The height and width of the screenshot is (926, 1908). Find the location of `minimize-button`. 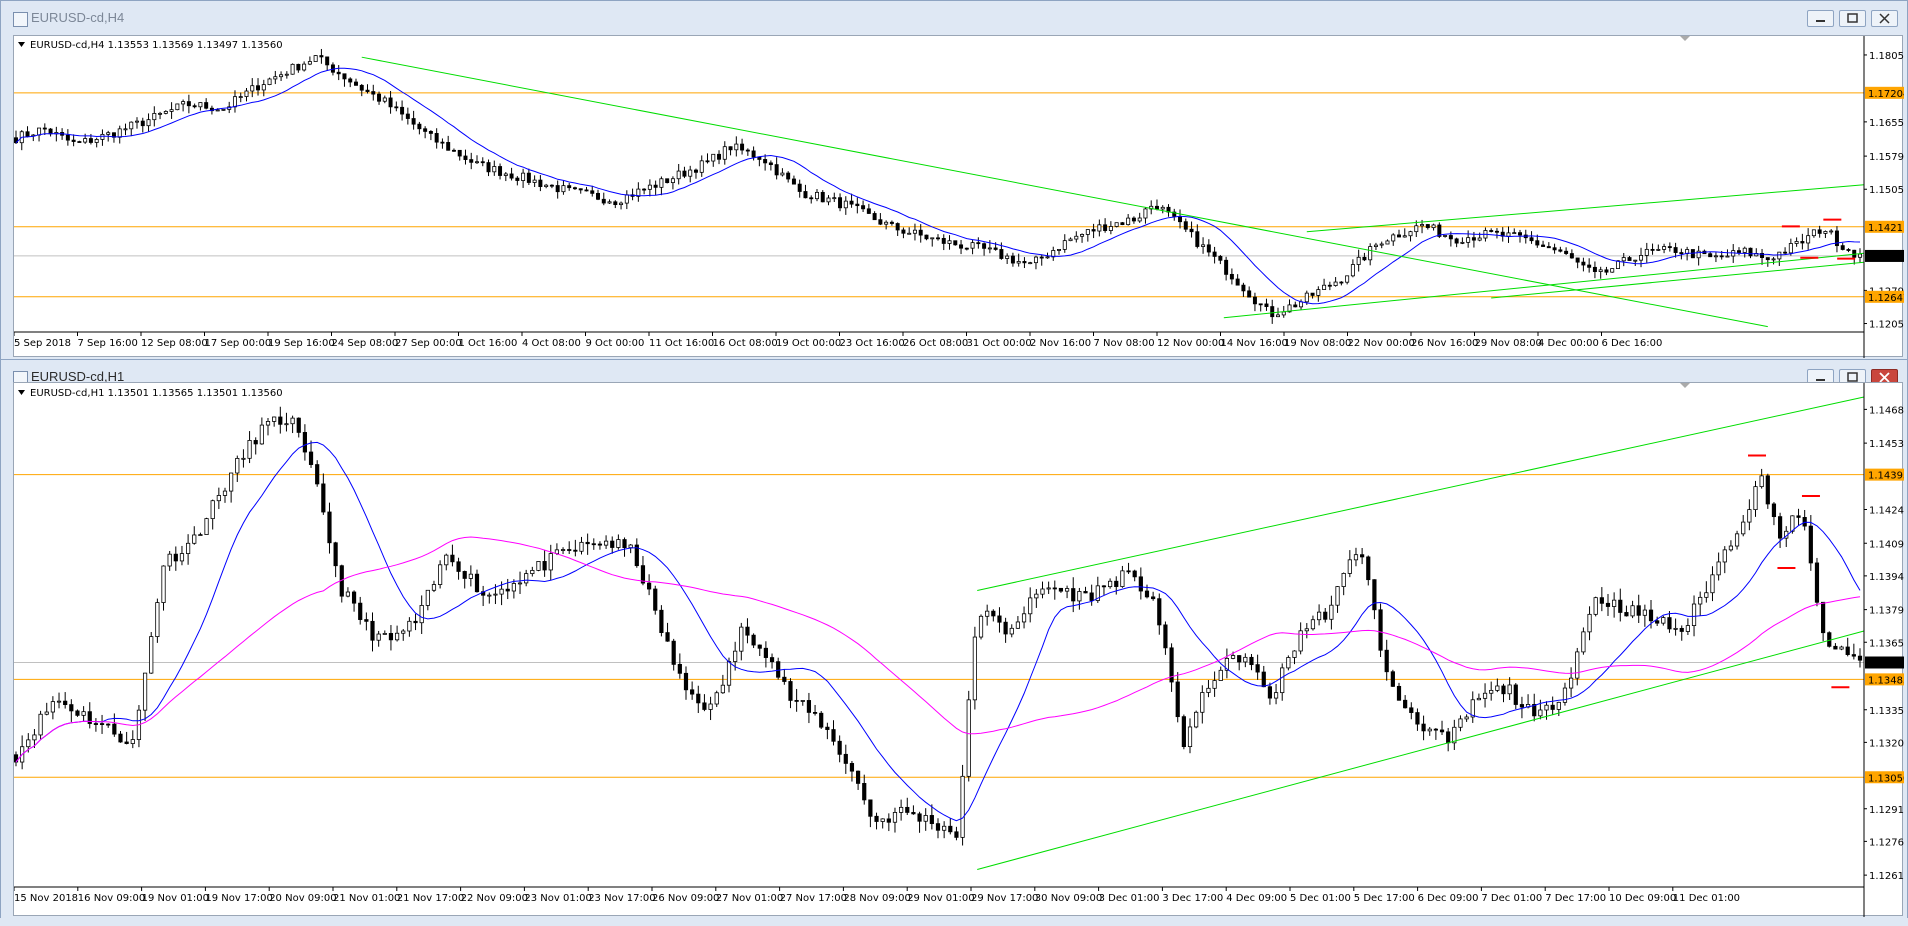

minimize-button is located at coordinates (1820, 18).